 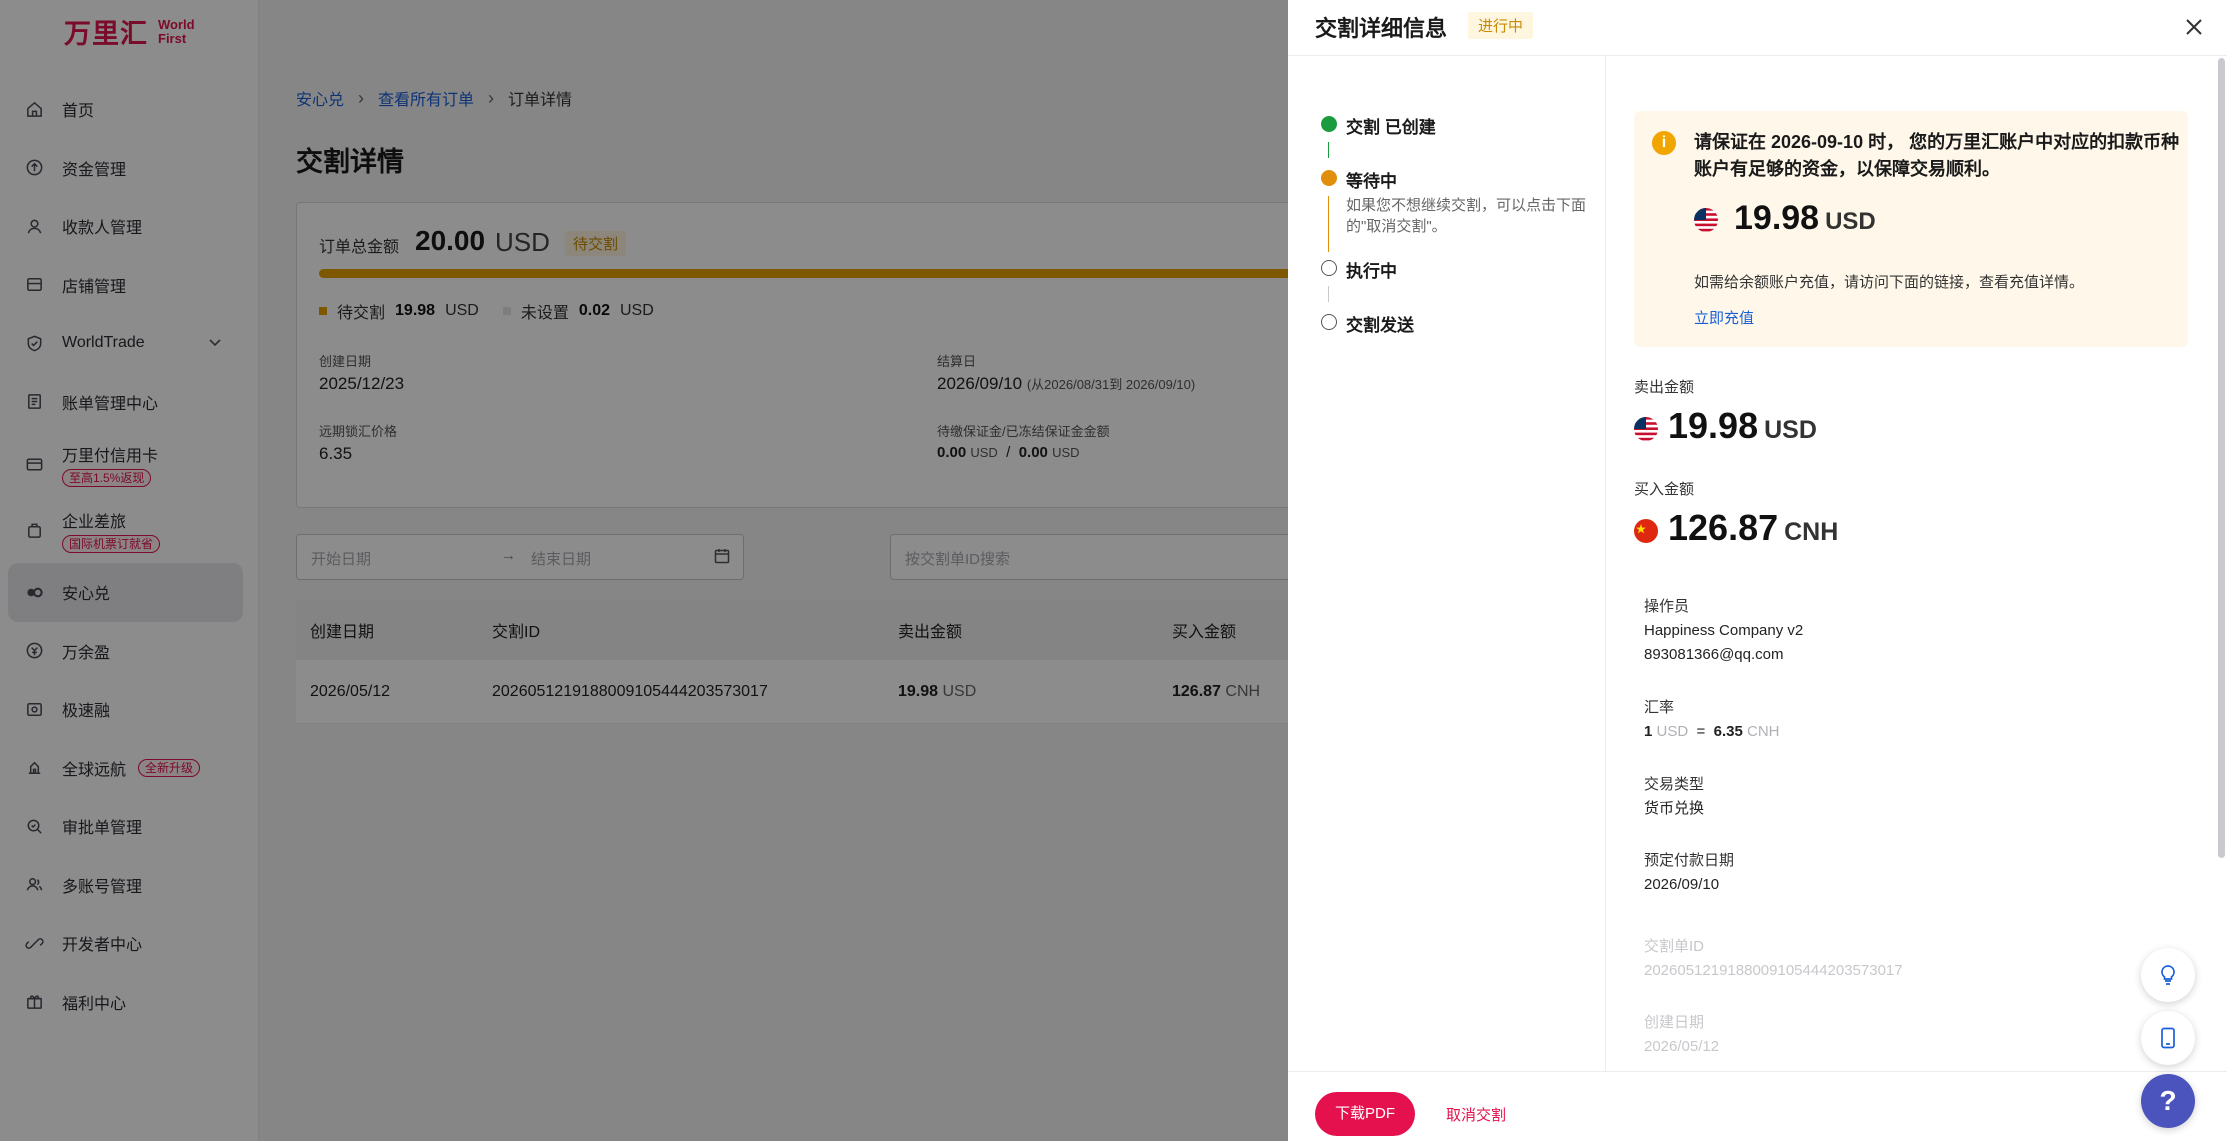 What do you see at coordinates (1674, 797) in the screenshot?
I see `trade-type-info: 交易类型 货币兑换` at bounding box center [1674, 797].